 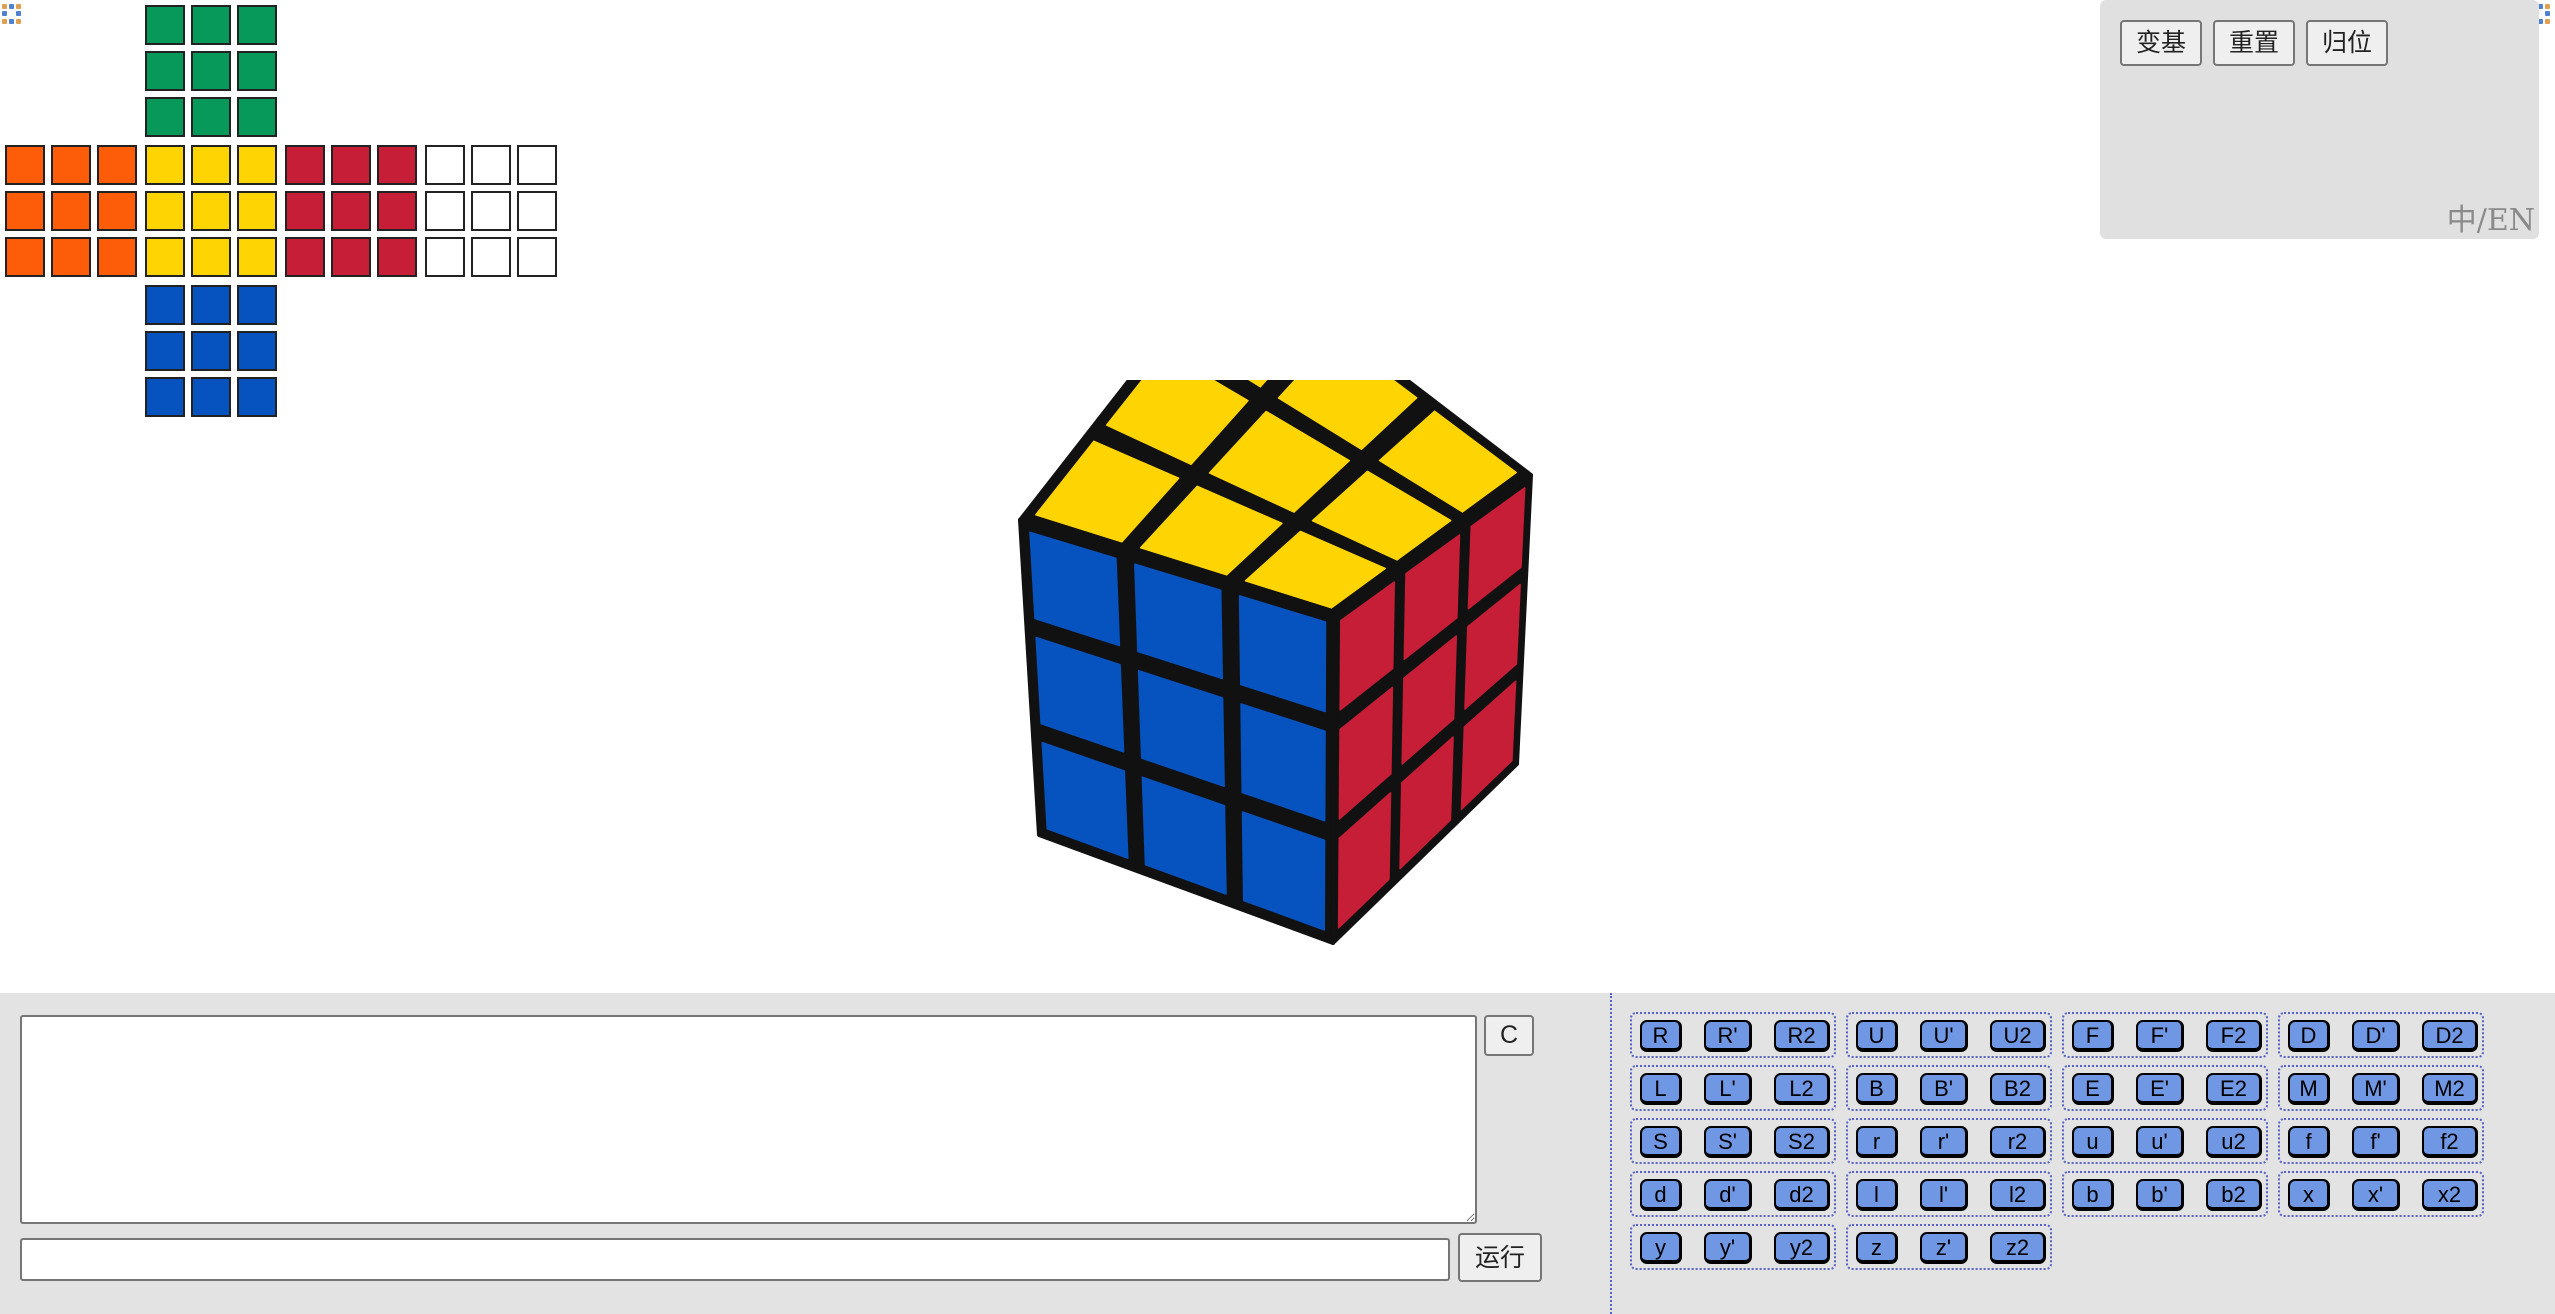 What do you see at coordinates (2450, 1036) in the screenshot?
I see `move-button: D2` at bounding box center [2450, 1036].